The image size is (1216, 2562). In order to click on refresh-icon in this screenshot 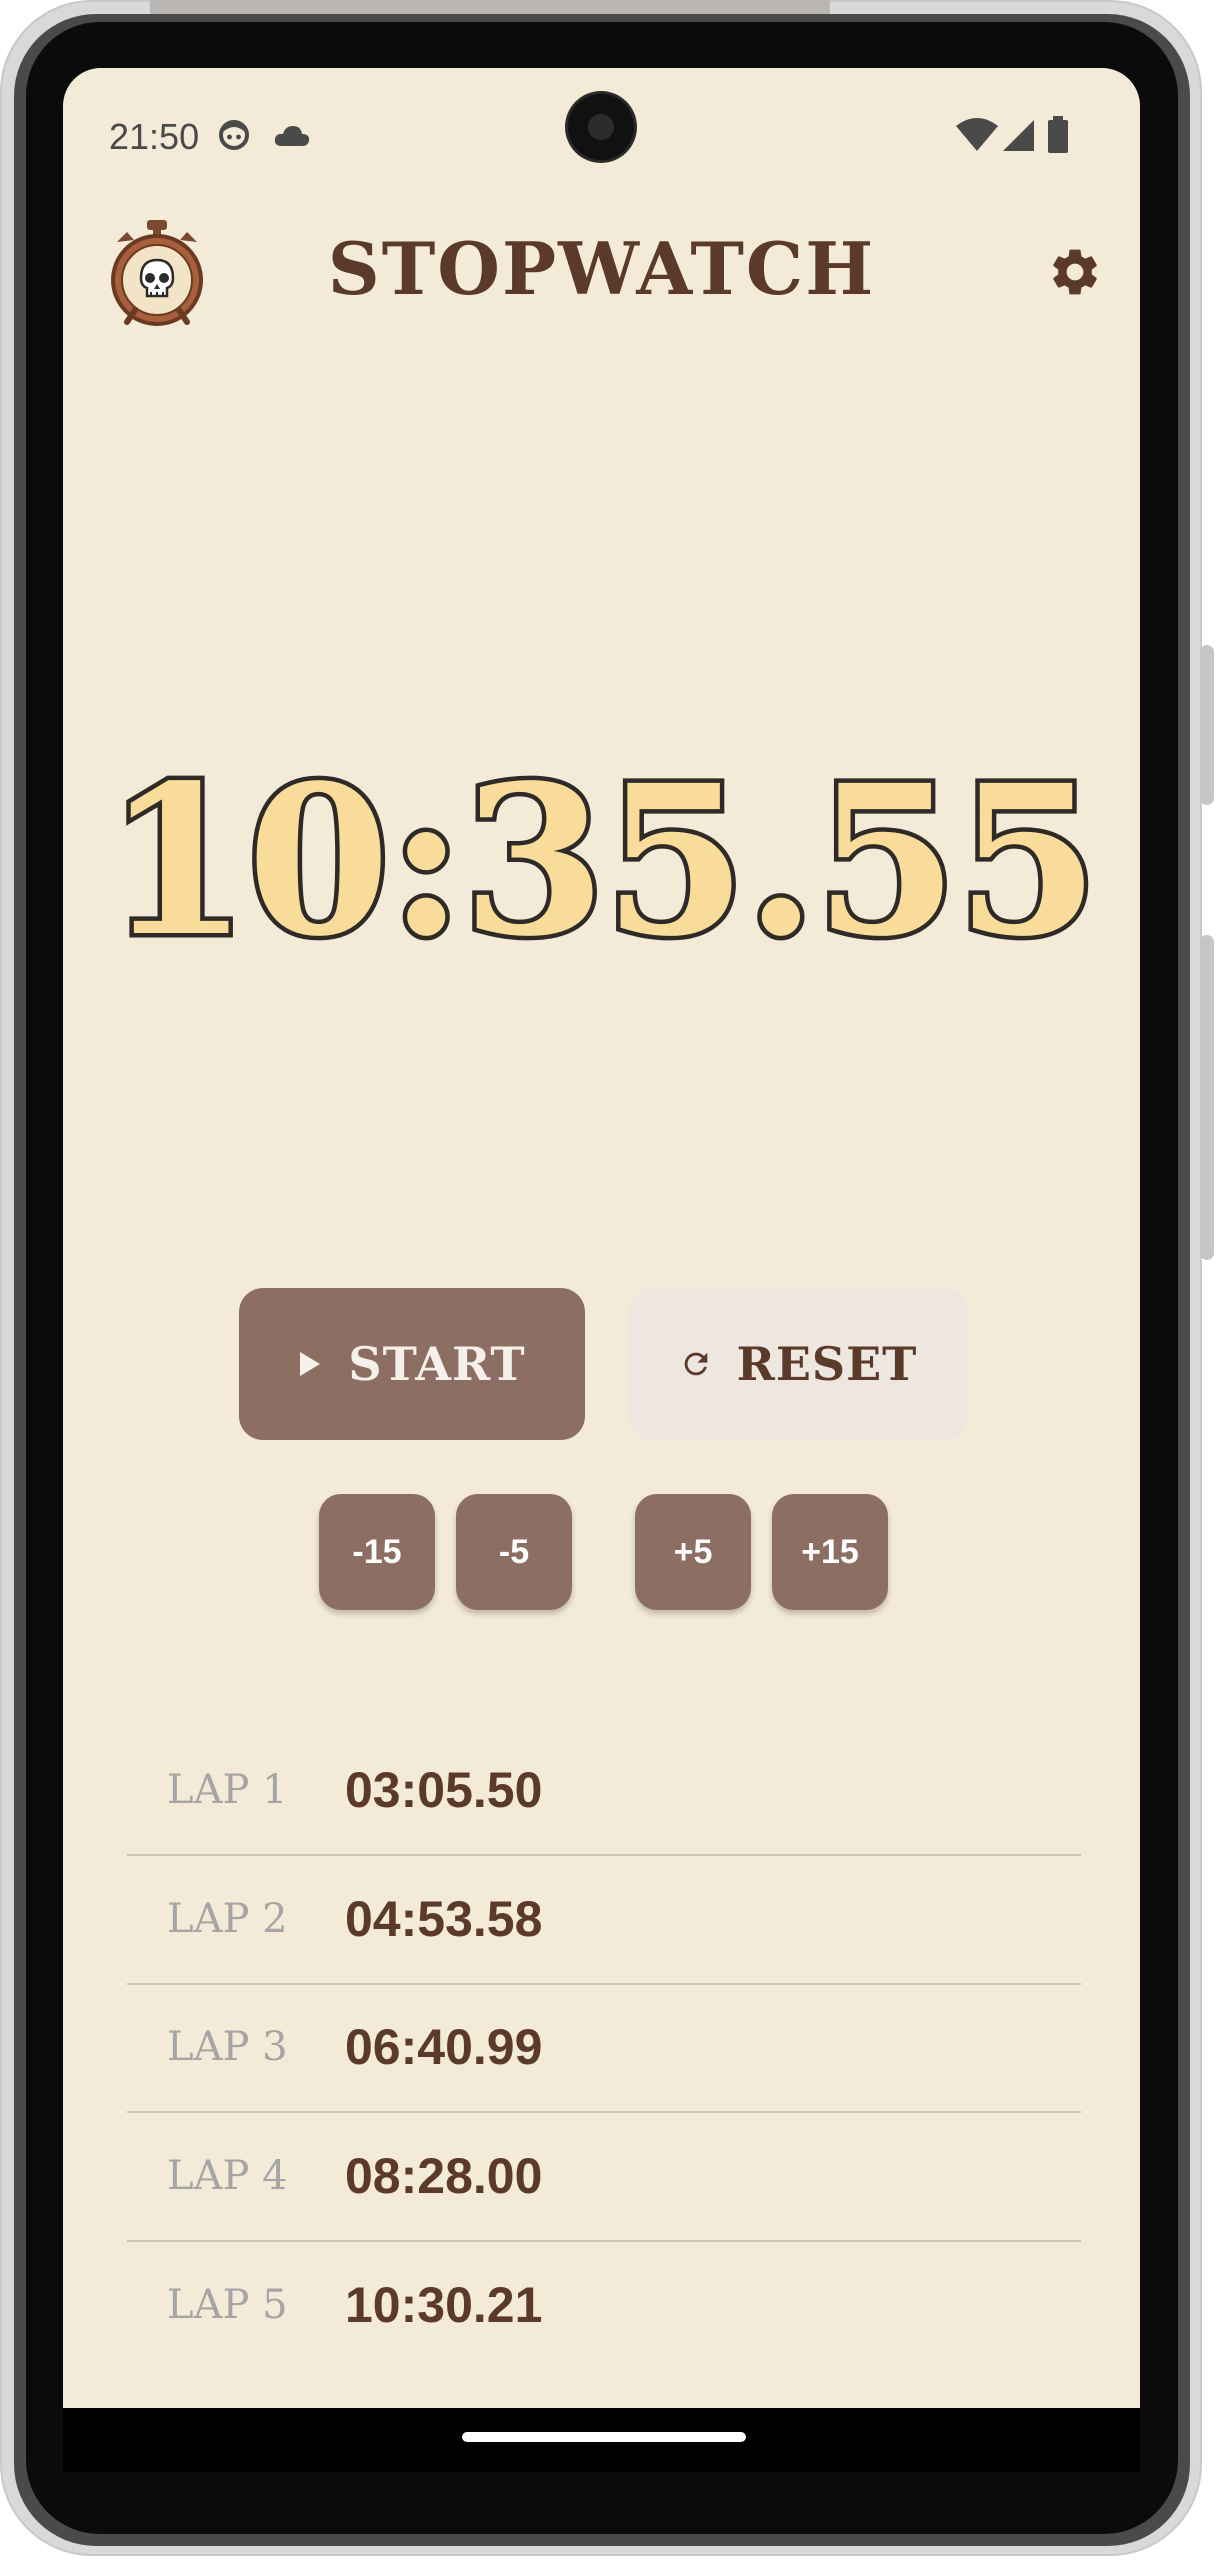, I will do `click(695, 1364)`.